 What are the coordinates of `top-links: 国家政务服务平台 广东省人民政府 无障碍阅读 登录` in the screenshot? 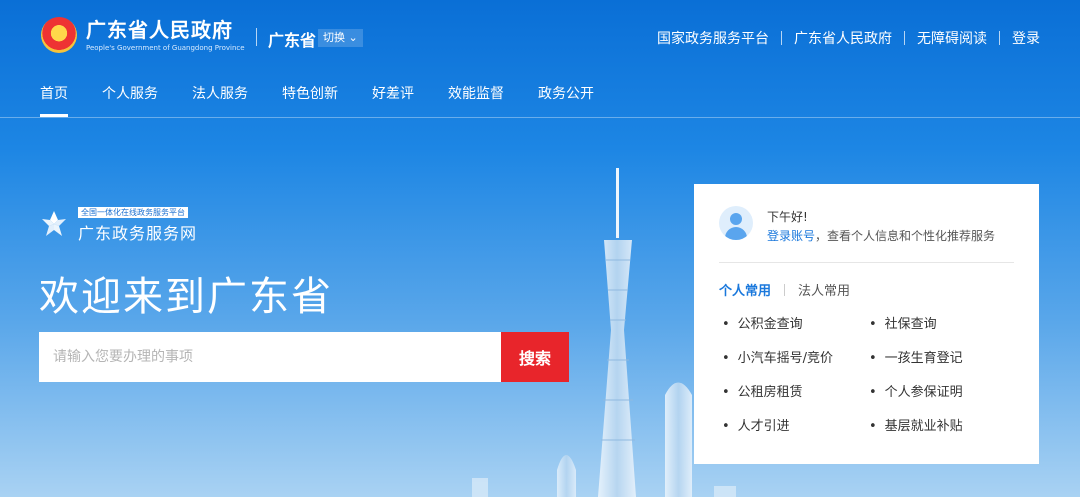 It's located at (848, 38).